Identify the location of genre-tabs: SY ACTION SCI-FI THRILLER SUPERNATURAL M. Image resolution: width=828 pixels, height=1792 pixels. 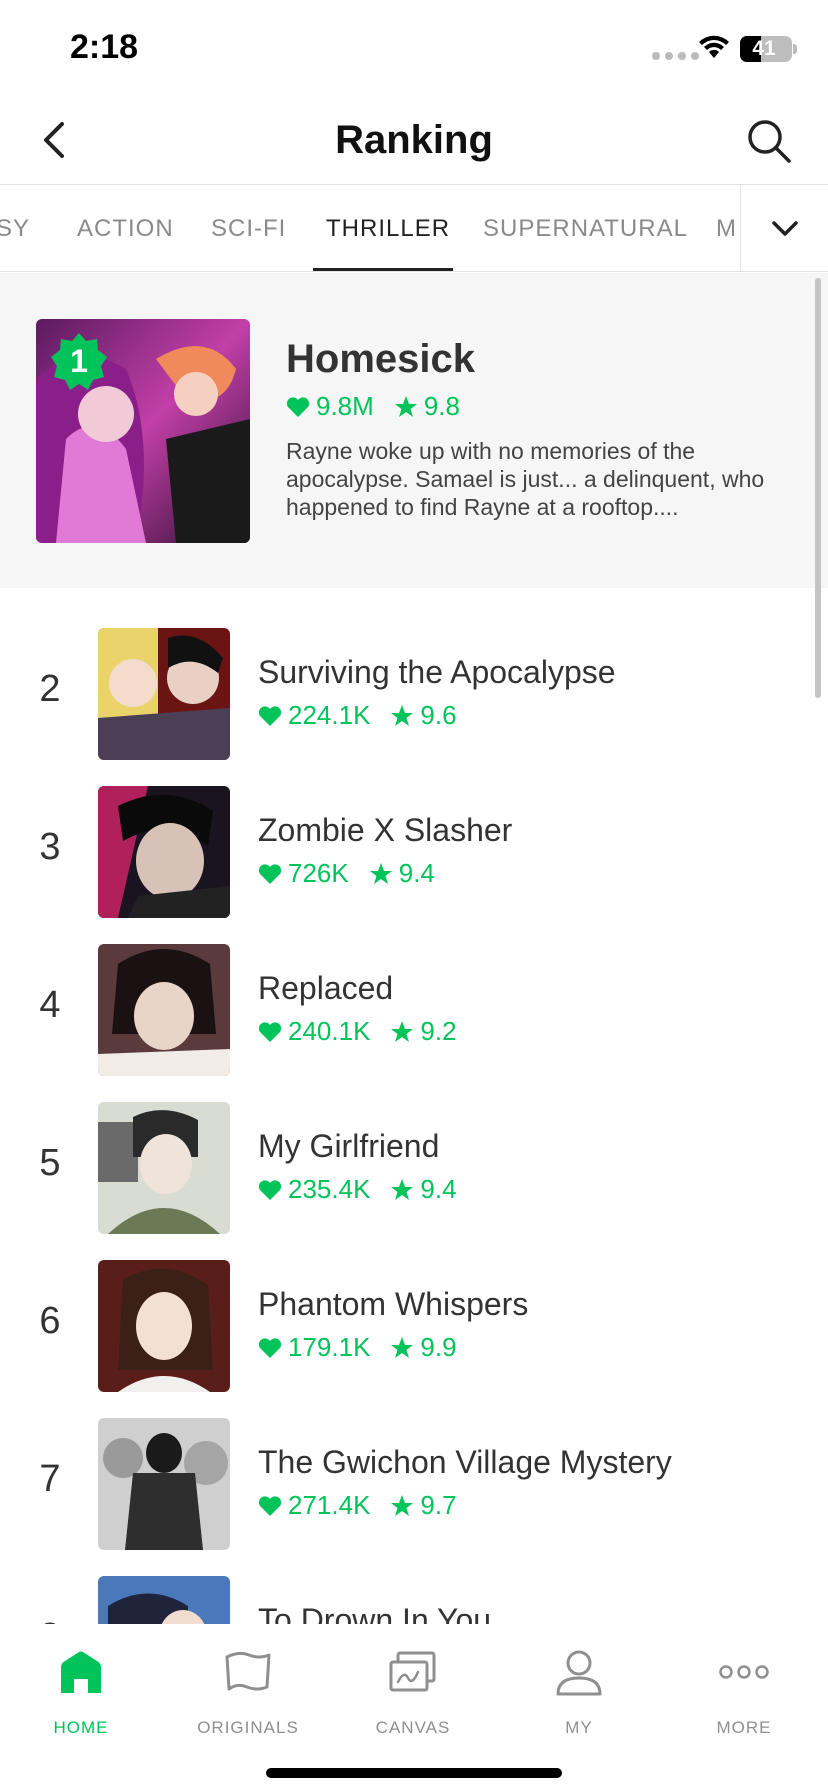
(414, 228).